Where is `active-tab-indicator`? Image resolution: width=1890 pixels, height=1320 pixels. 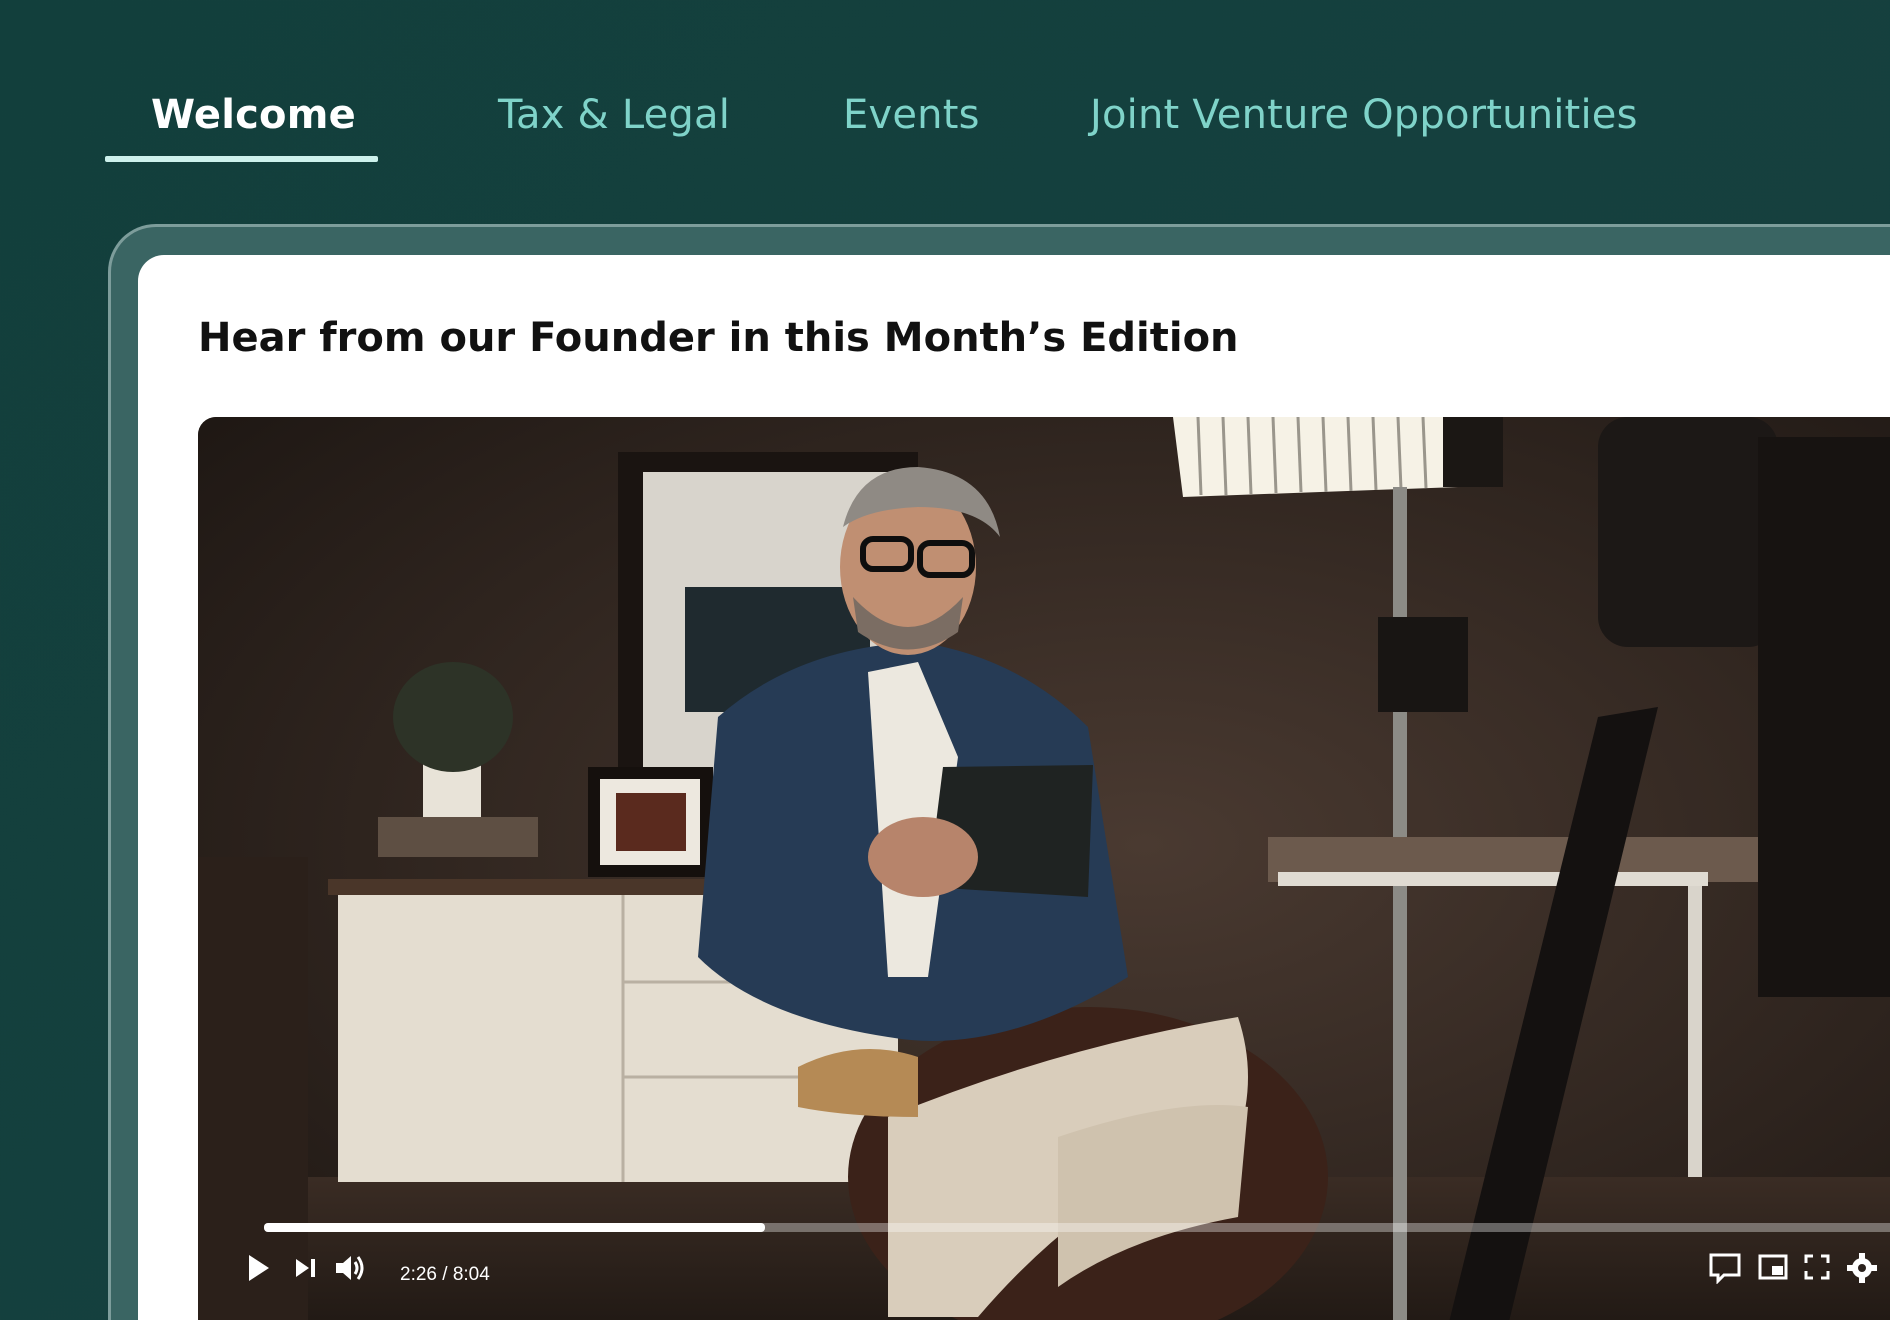
active-tab-indicator is located at coordinates (241, 159).